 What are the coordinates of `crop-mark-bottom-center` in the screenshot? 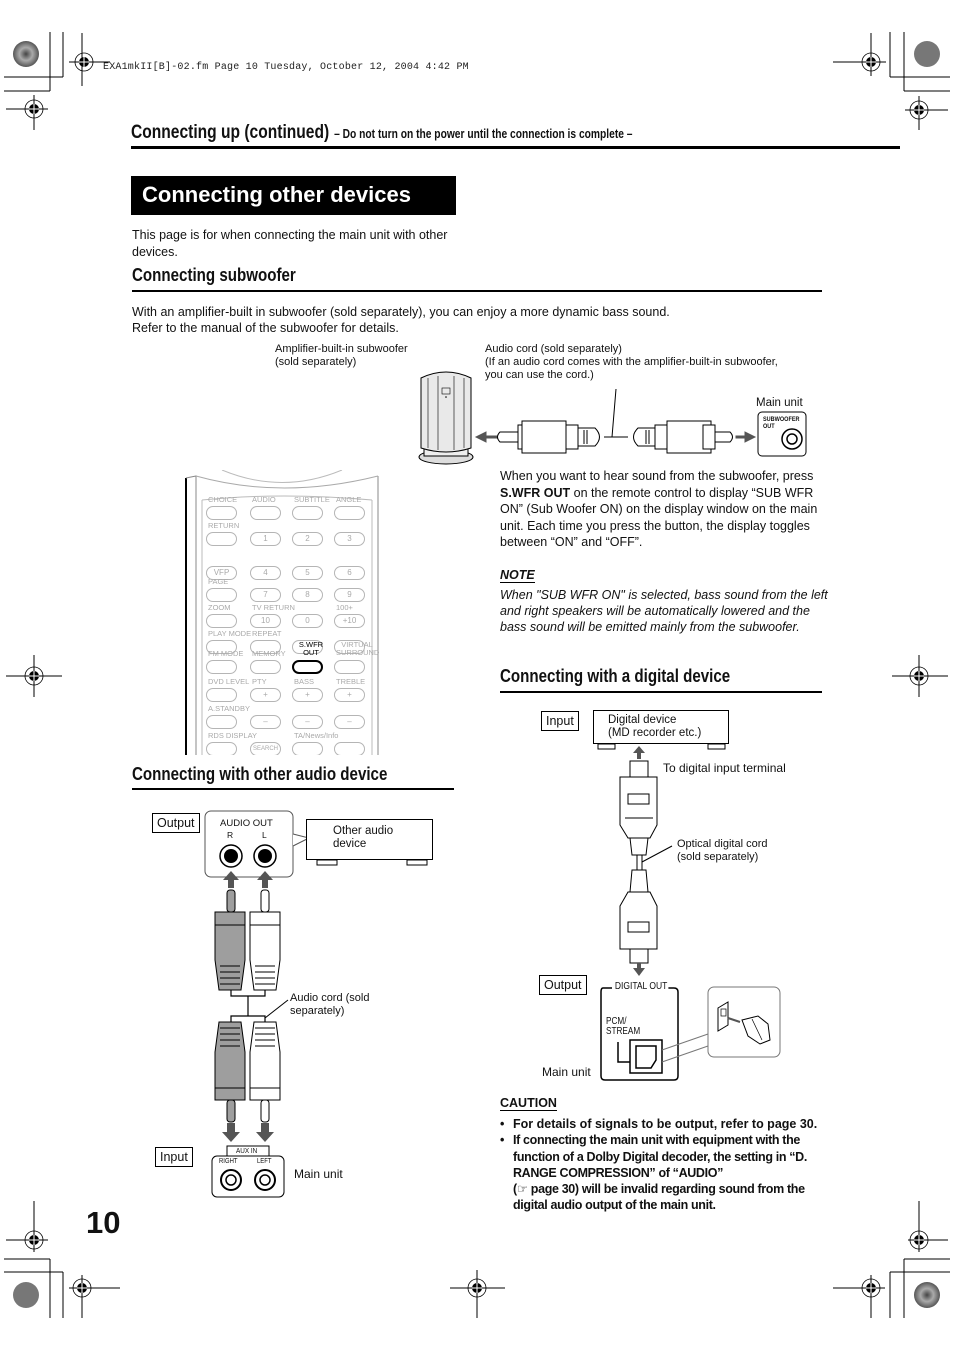 It's located at (477, 1294).